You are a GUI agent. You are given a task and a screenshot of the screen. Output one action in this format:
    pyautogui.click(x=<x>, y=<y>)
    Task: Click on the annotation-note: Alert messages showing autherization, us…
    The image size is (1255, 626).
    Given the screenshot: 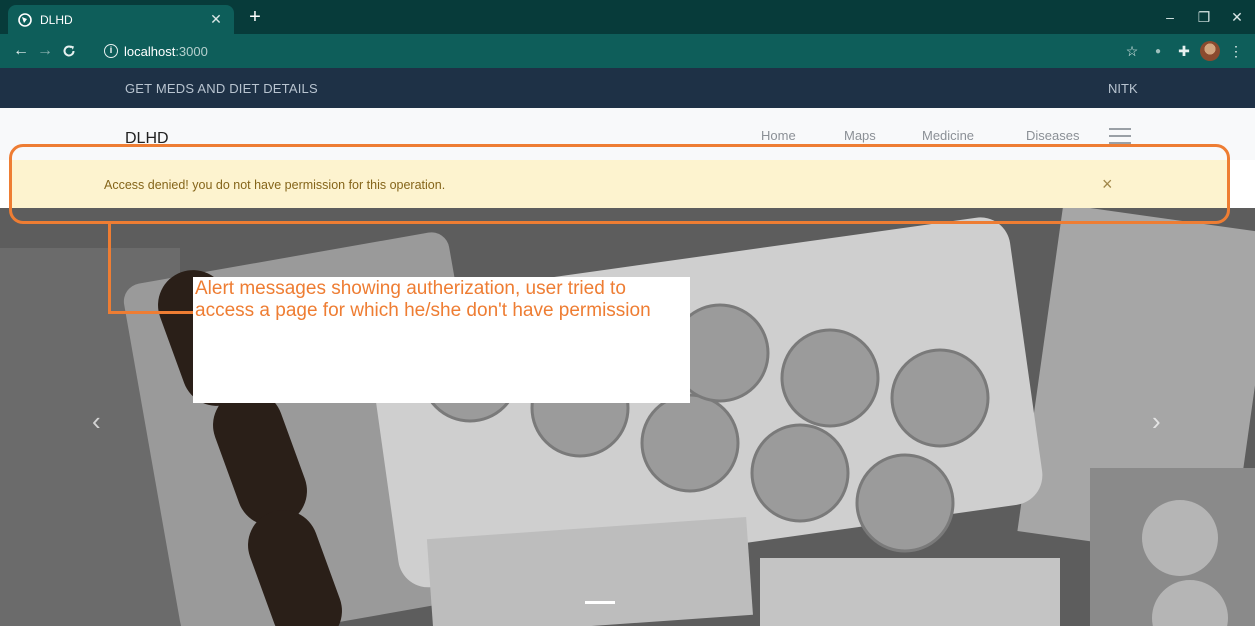 What is the action you would take?
    pyautogui.click(x=441, y=340)
    